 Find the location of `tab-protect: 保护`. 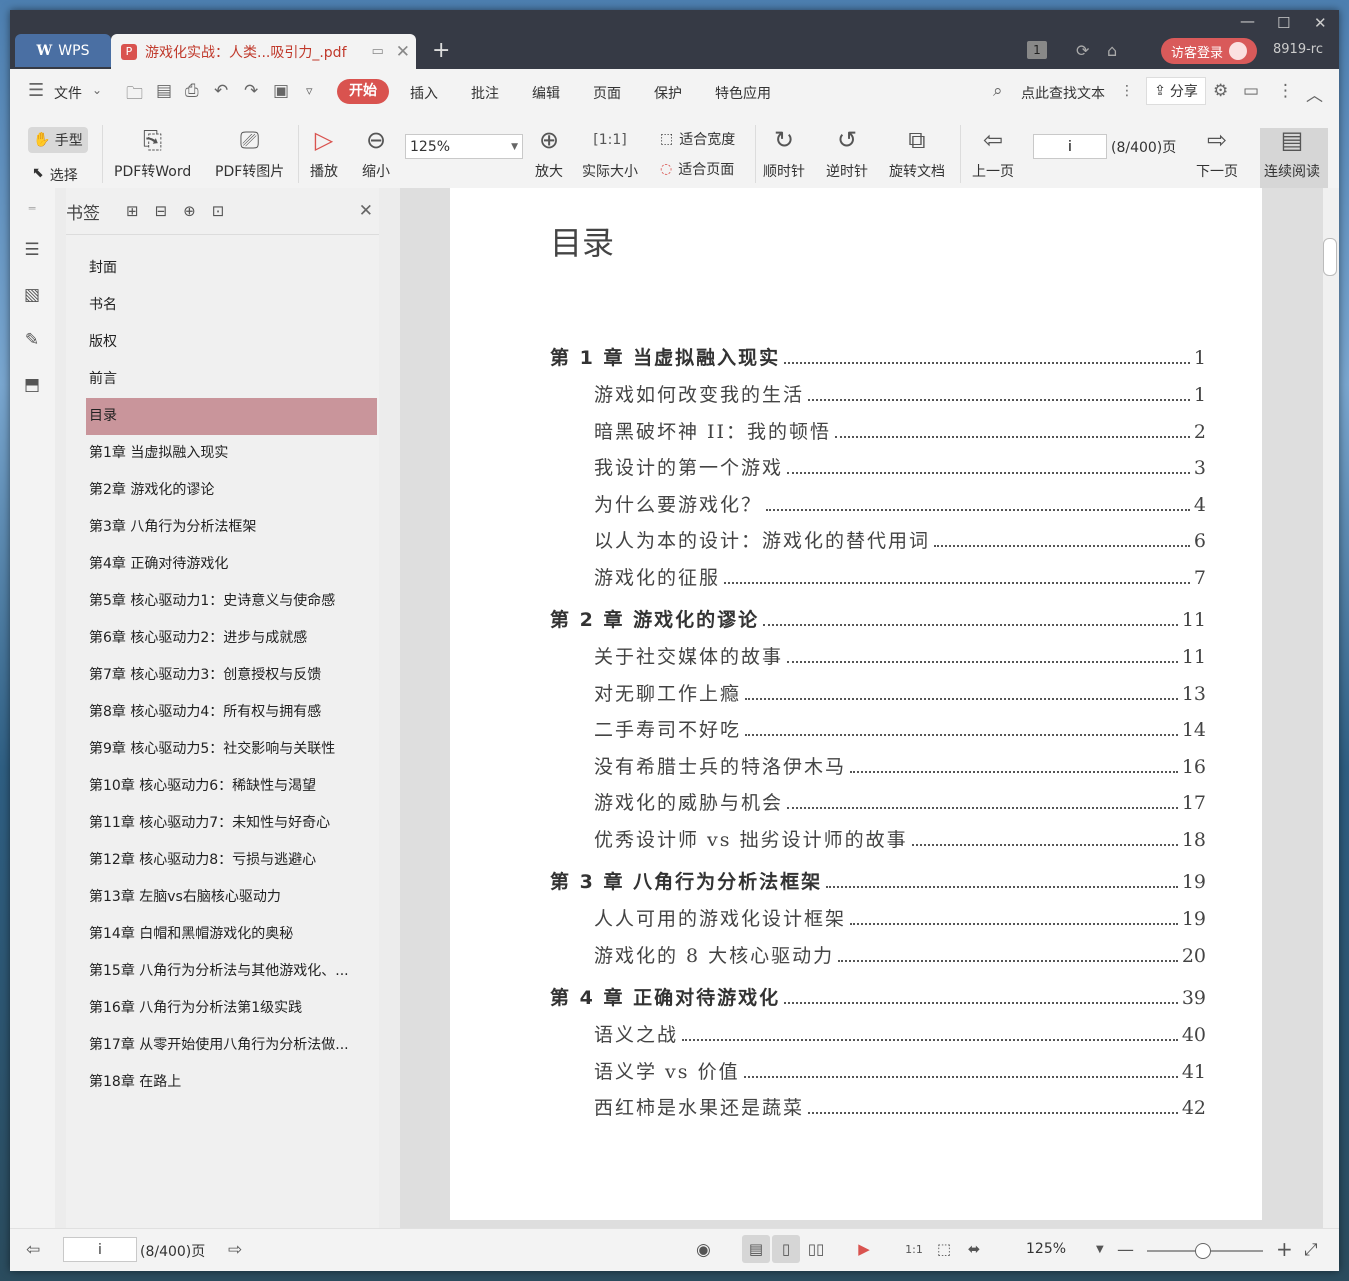

tab-protect: 保护 is located at coordinates (668, 93).